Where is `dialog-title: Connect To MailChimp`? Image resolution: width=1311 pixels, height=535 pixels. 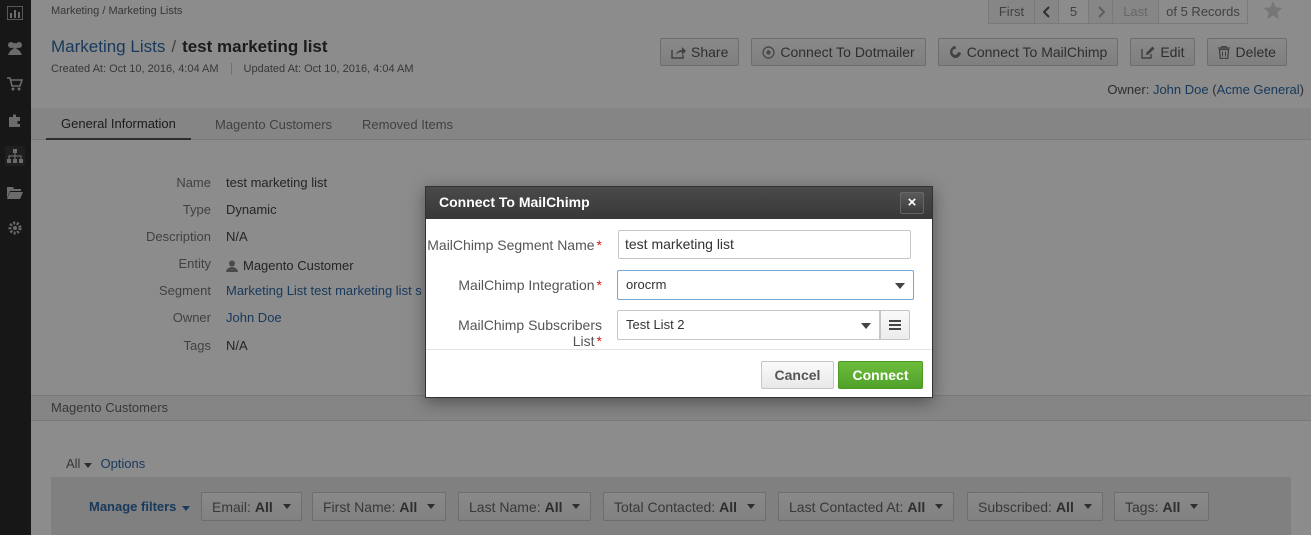 dialog-title: Connect To MailChimp is located at coordinates (514, 202).